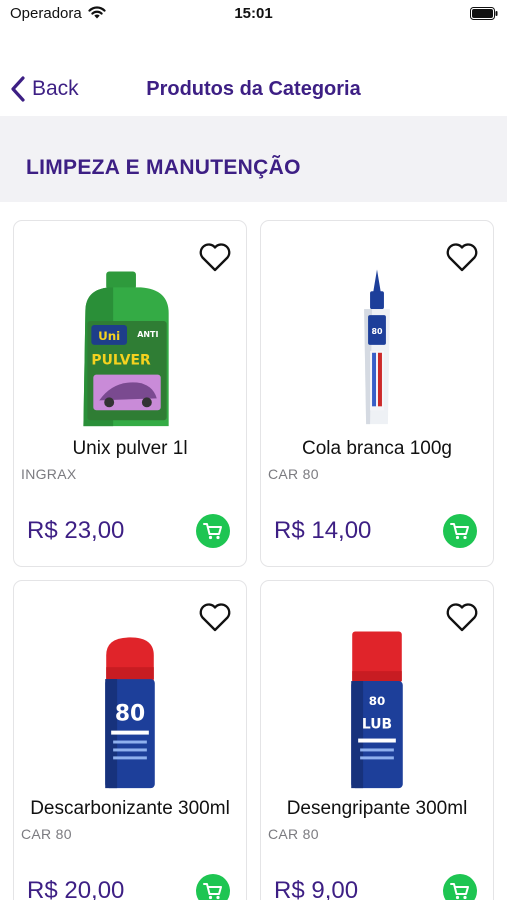  What do you see at coordinates (484, 13) in the screenshot?
I see `battery-icon` at bounding box center [484, 13].